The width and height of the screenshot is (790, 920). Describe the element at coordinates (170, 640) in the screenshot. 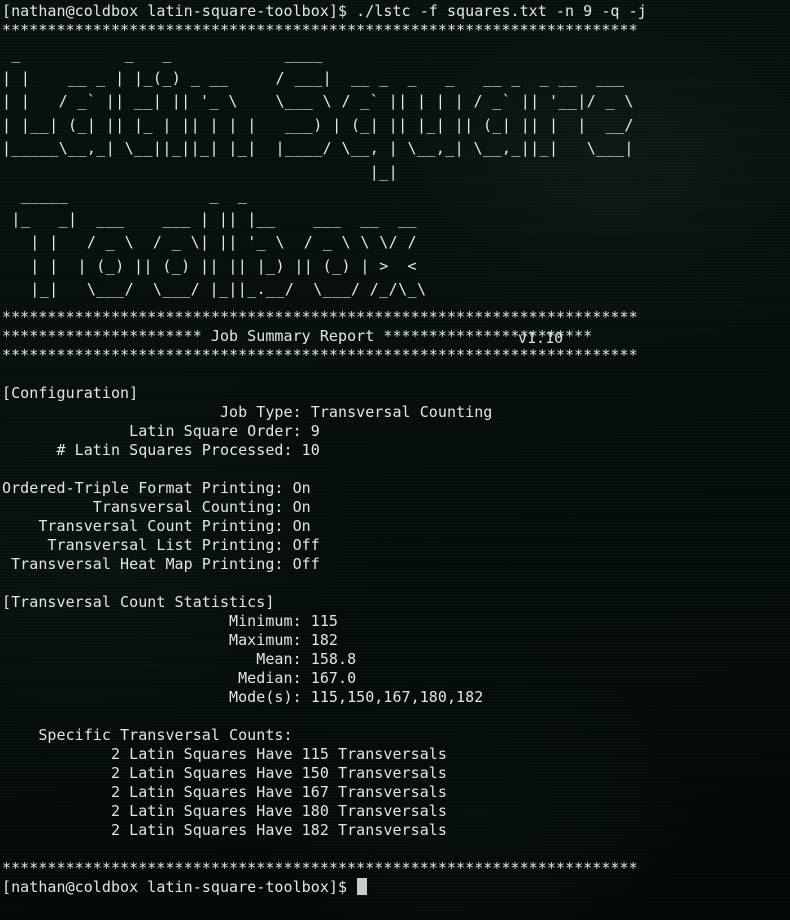

I see `config-row: Maximum: 182` at that location.